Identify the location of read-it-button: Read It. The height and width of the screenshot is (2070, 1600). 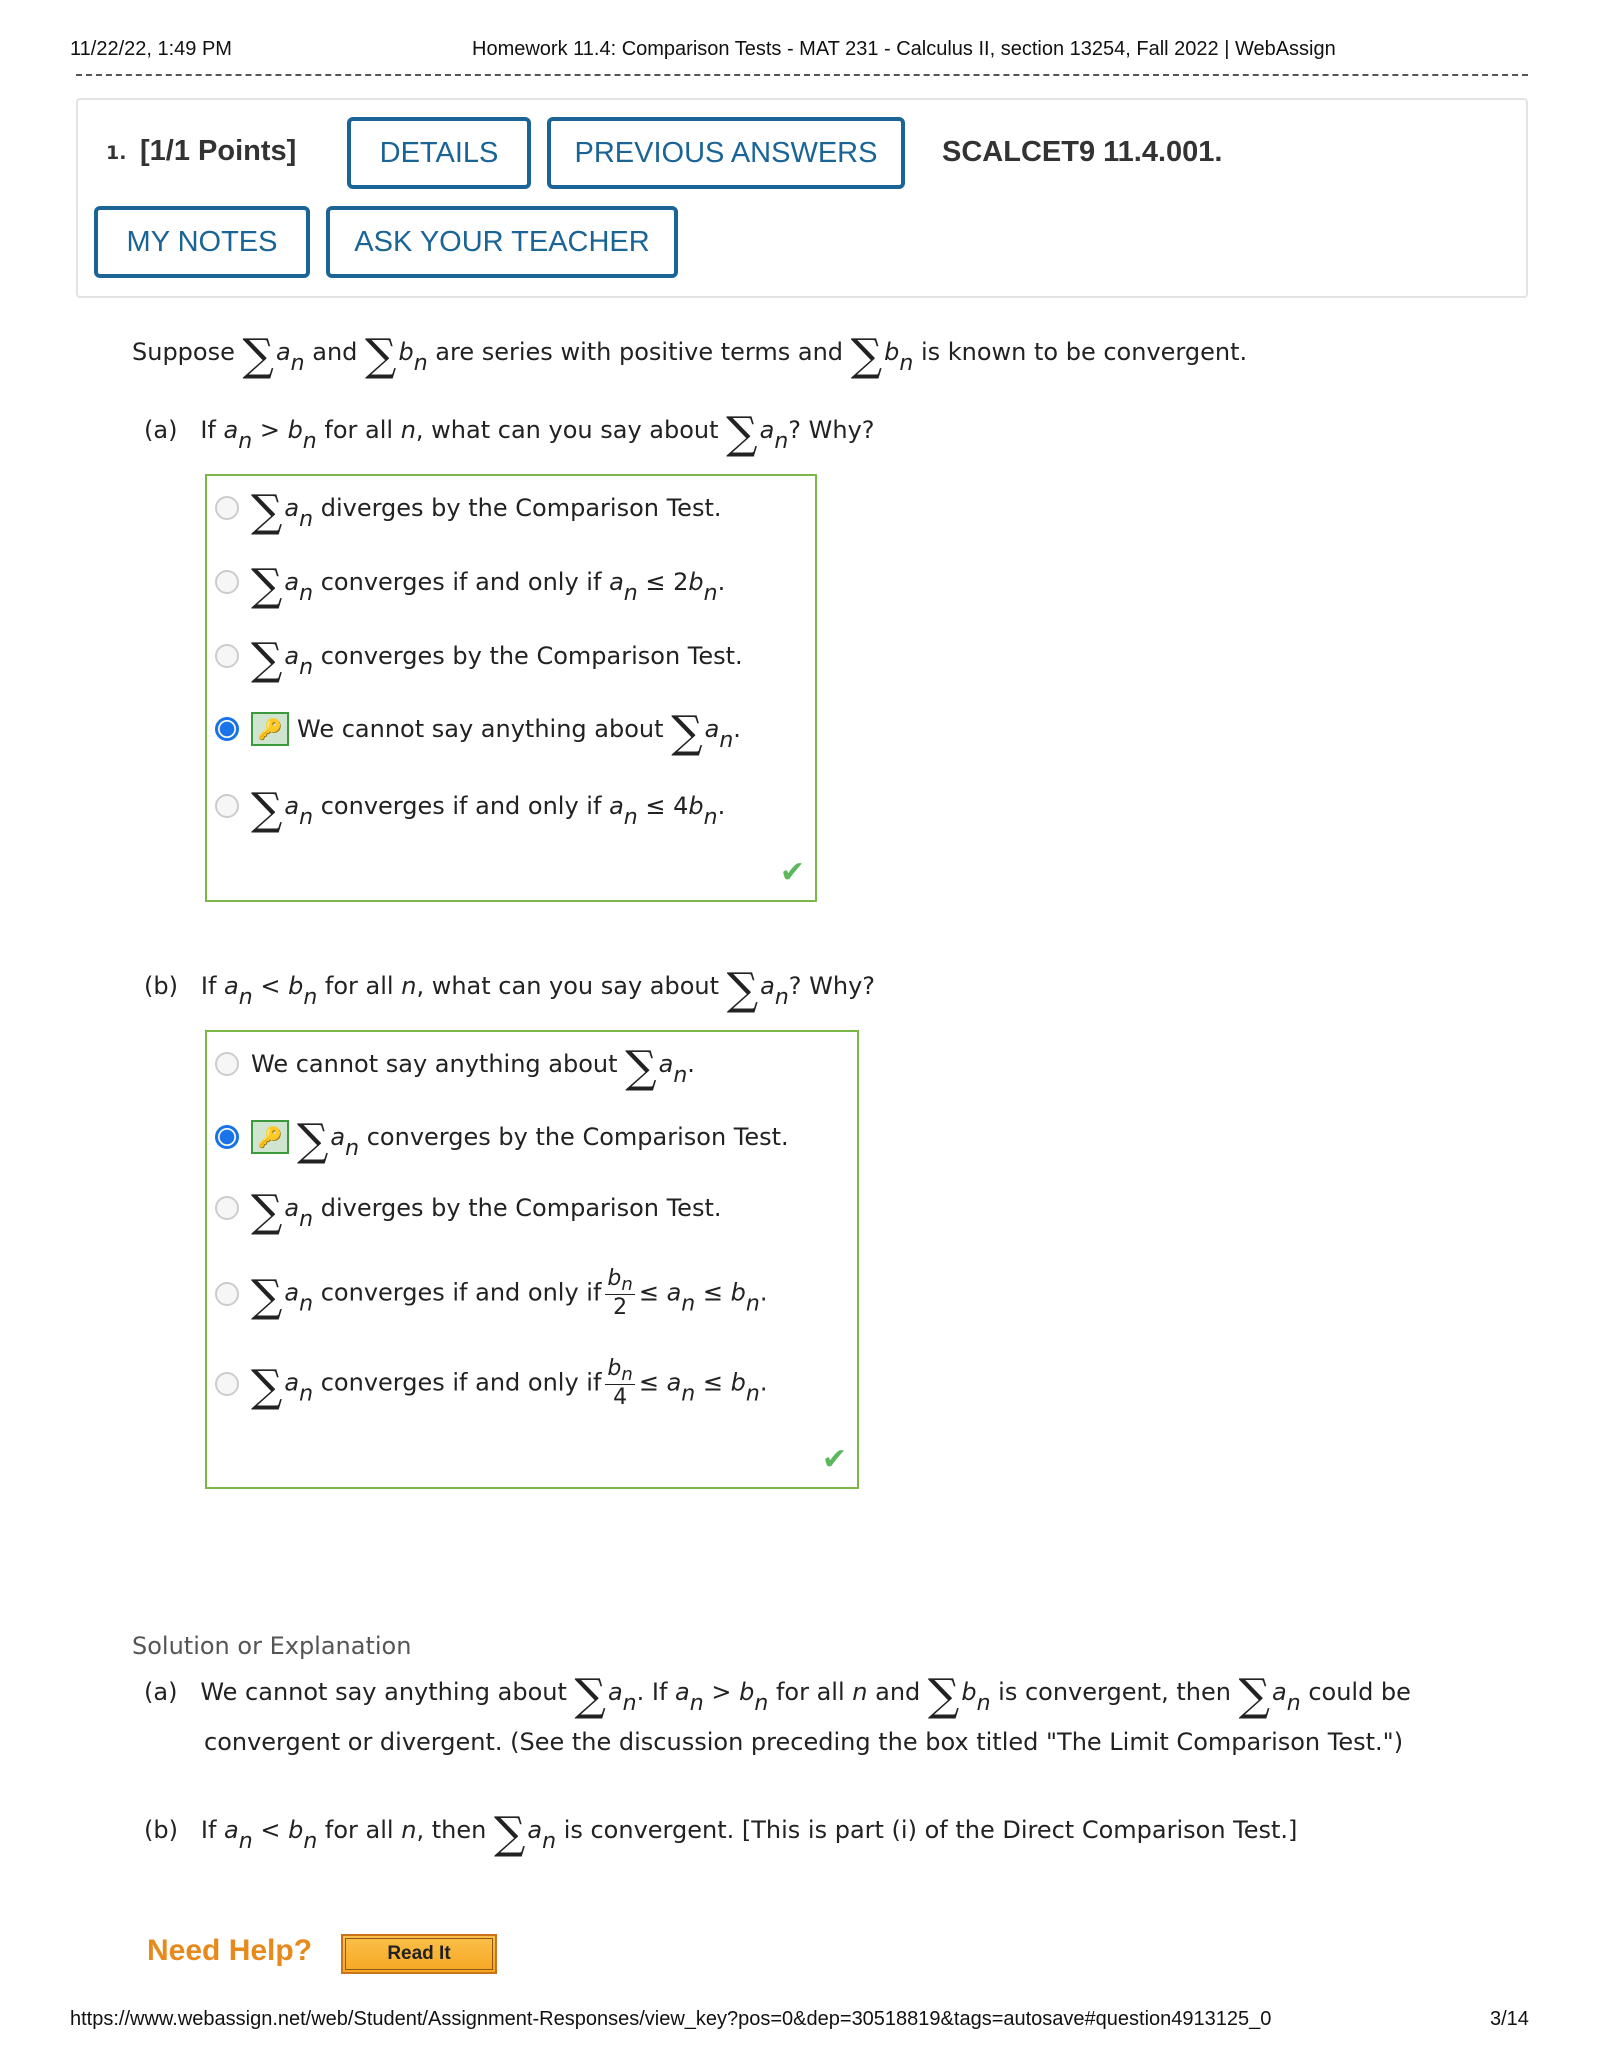
(419, 1954).